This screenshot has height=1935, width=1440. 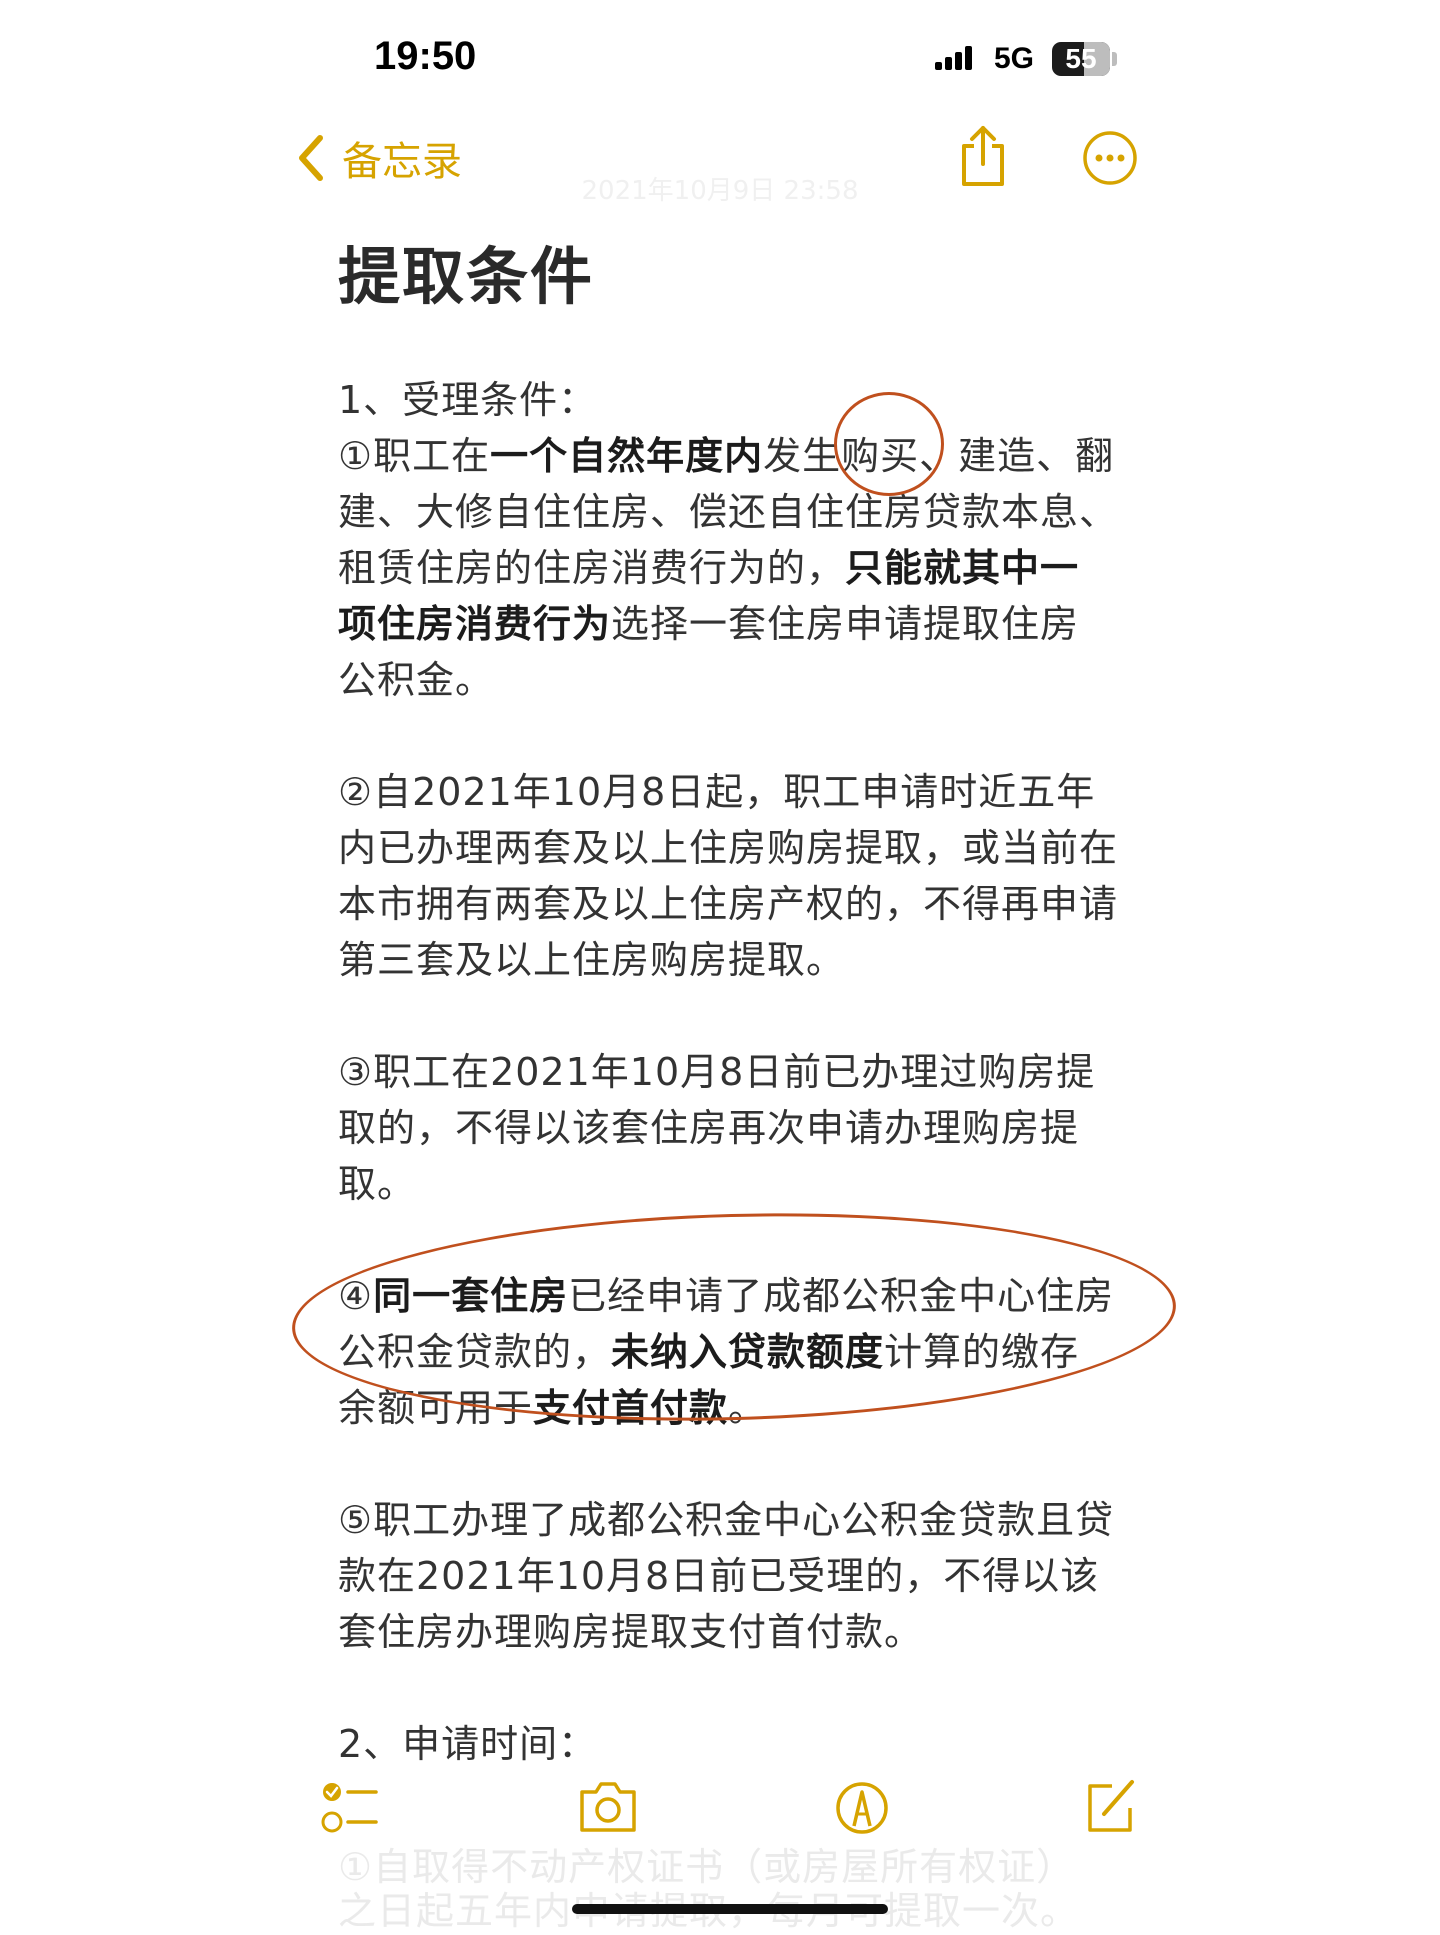 I want to click on markup-pen-icon, so click(x=862, y=1810).